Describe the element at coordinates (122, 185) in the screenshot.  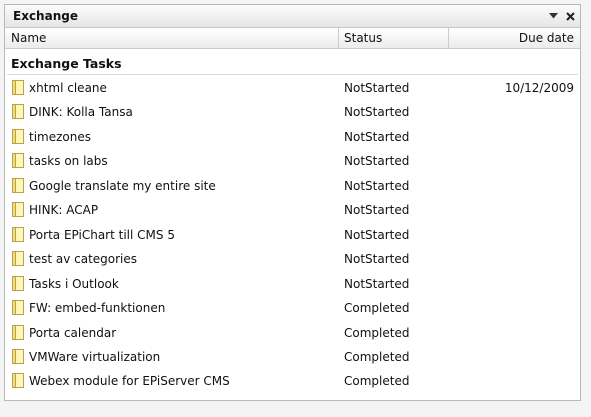
I see `task-name: Google translate my entire site` at that location.